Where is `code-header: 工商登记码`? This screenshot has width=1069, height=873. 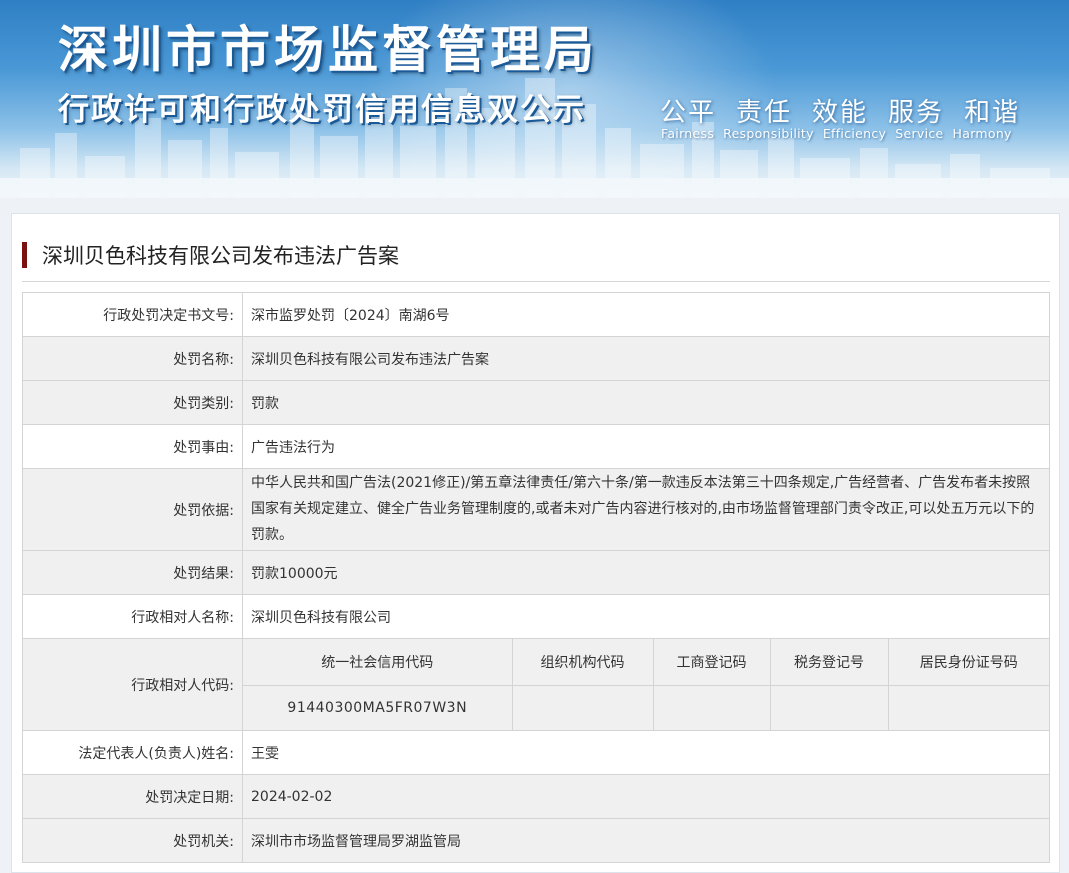 code-header: 工商登记码 is located at coordinates (711, 662).